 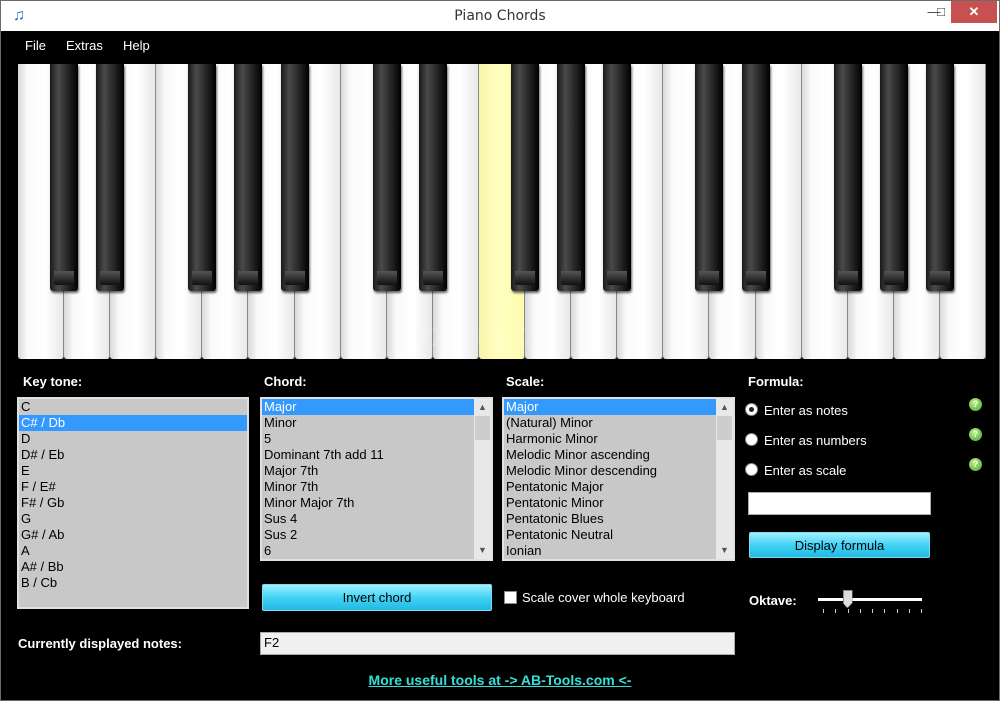 I want to click on radio-enter-numbers-label: Enter as numbers, so click(x=815, y=440).